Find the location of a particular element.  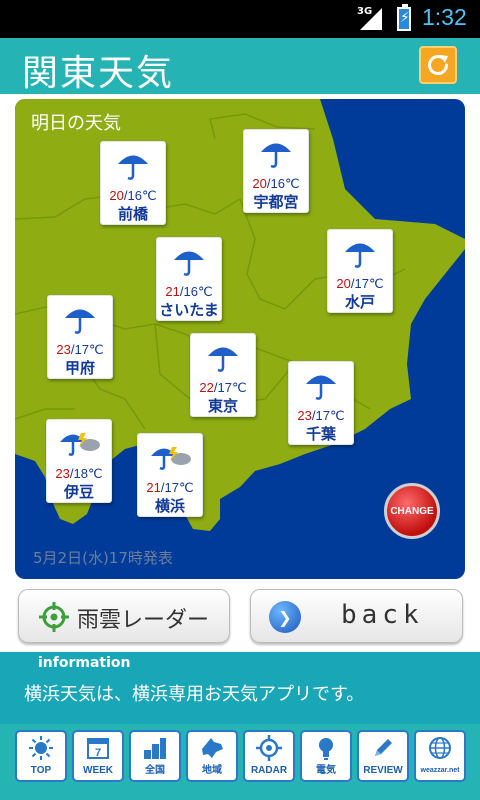

crosshair-icon is located at coordinates (54, 617).